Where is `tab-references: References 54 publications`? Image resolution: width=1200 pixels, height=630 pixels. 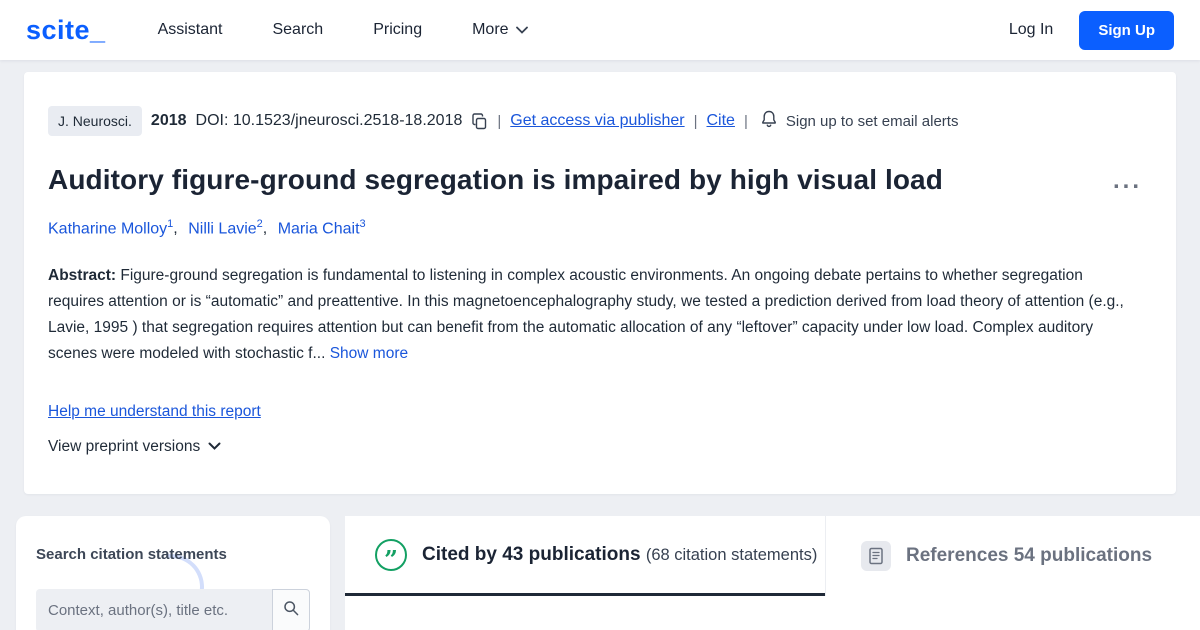 tab-references: References 54 publications is located at coordinates (1012, 556).